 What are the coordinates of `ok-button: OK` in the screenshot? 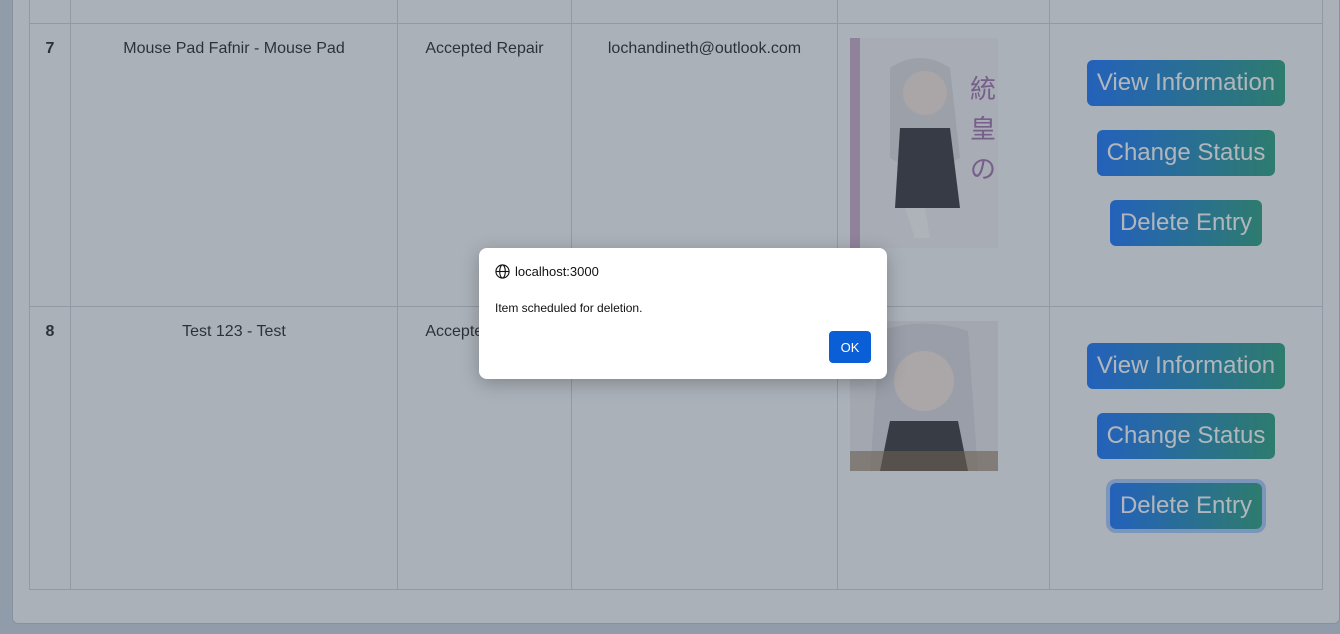 It's located at (850, 347).